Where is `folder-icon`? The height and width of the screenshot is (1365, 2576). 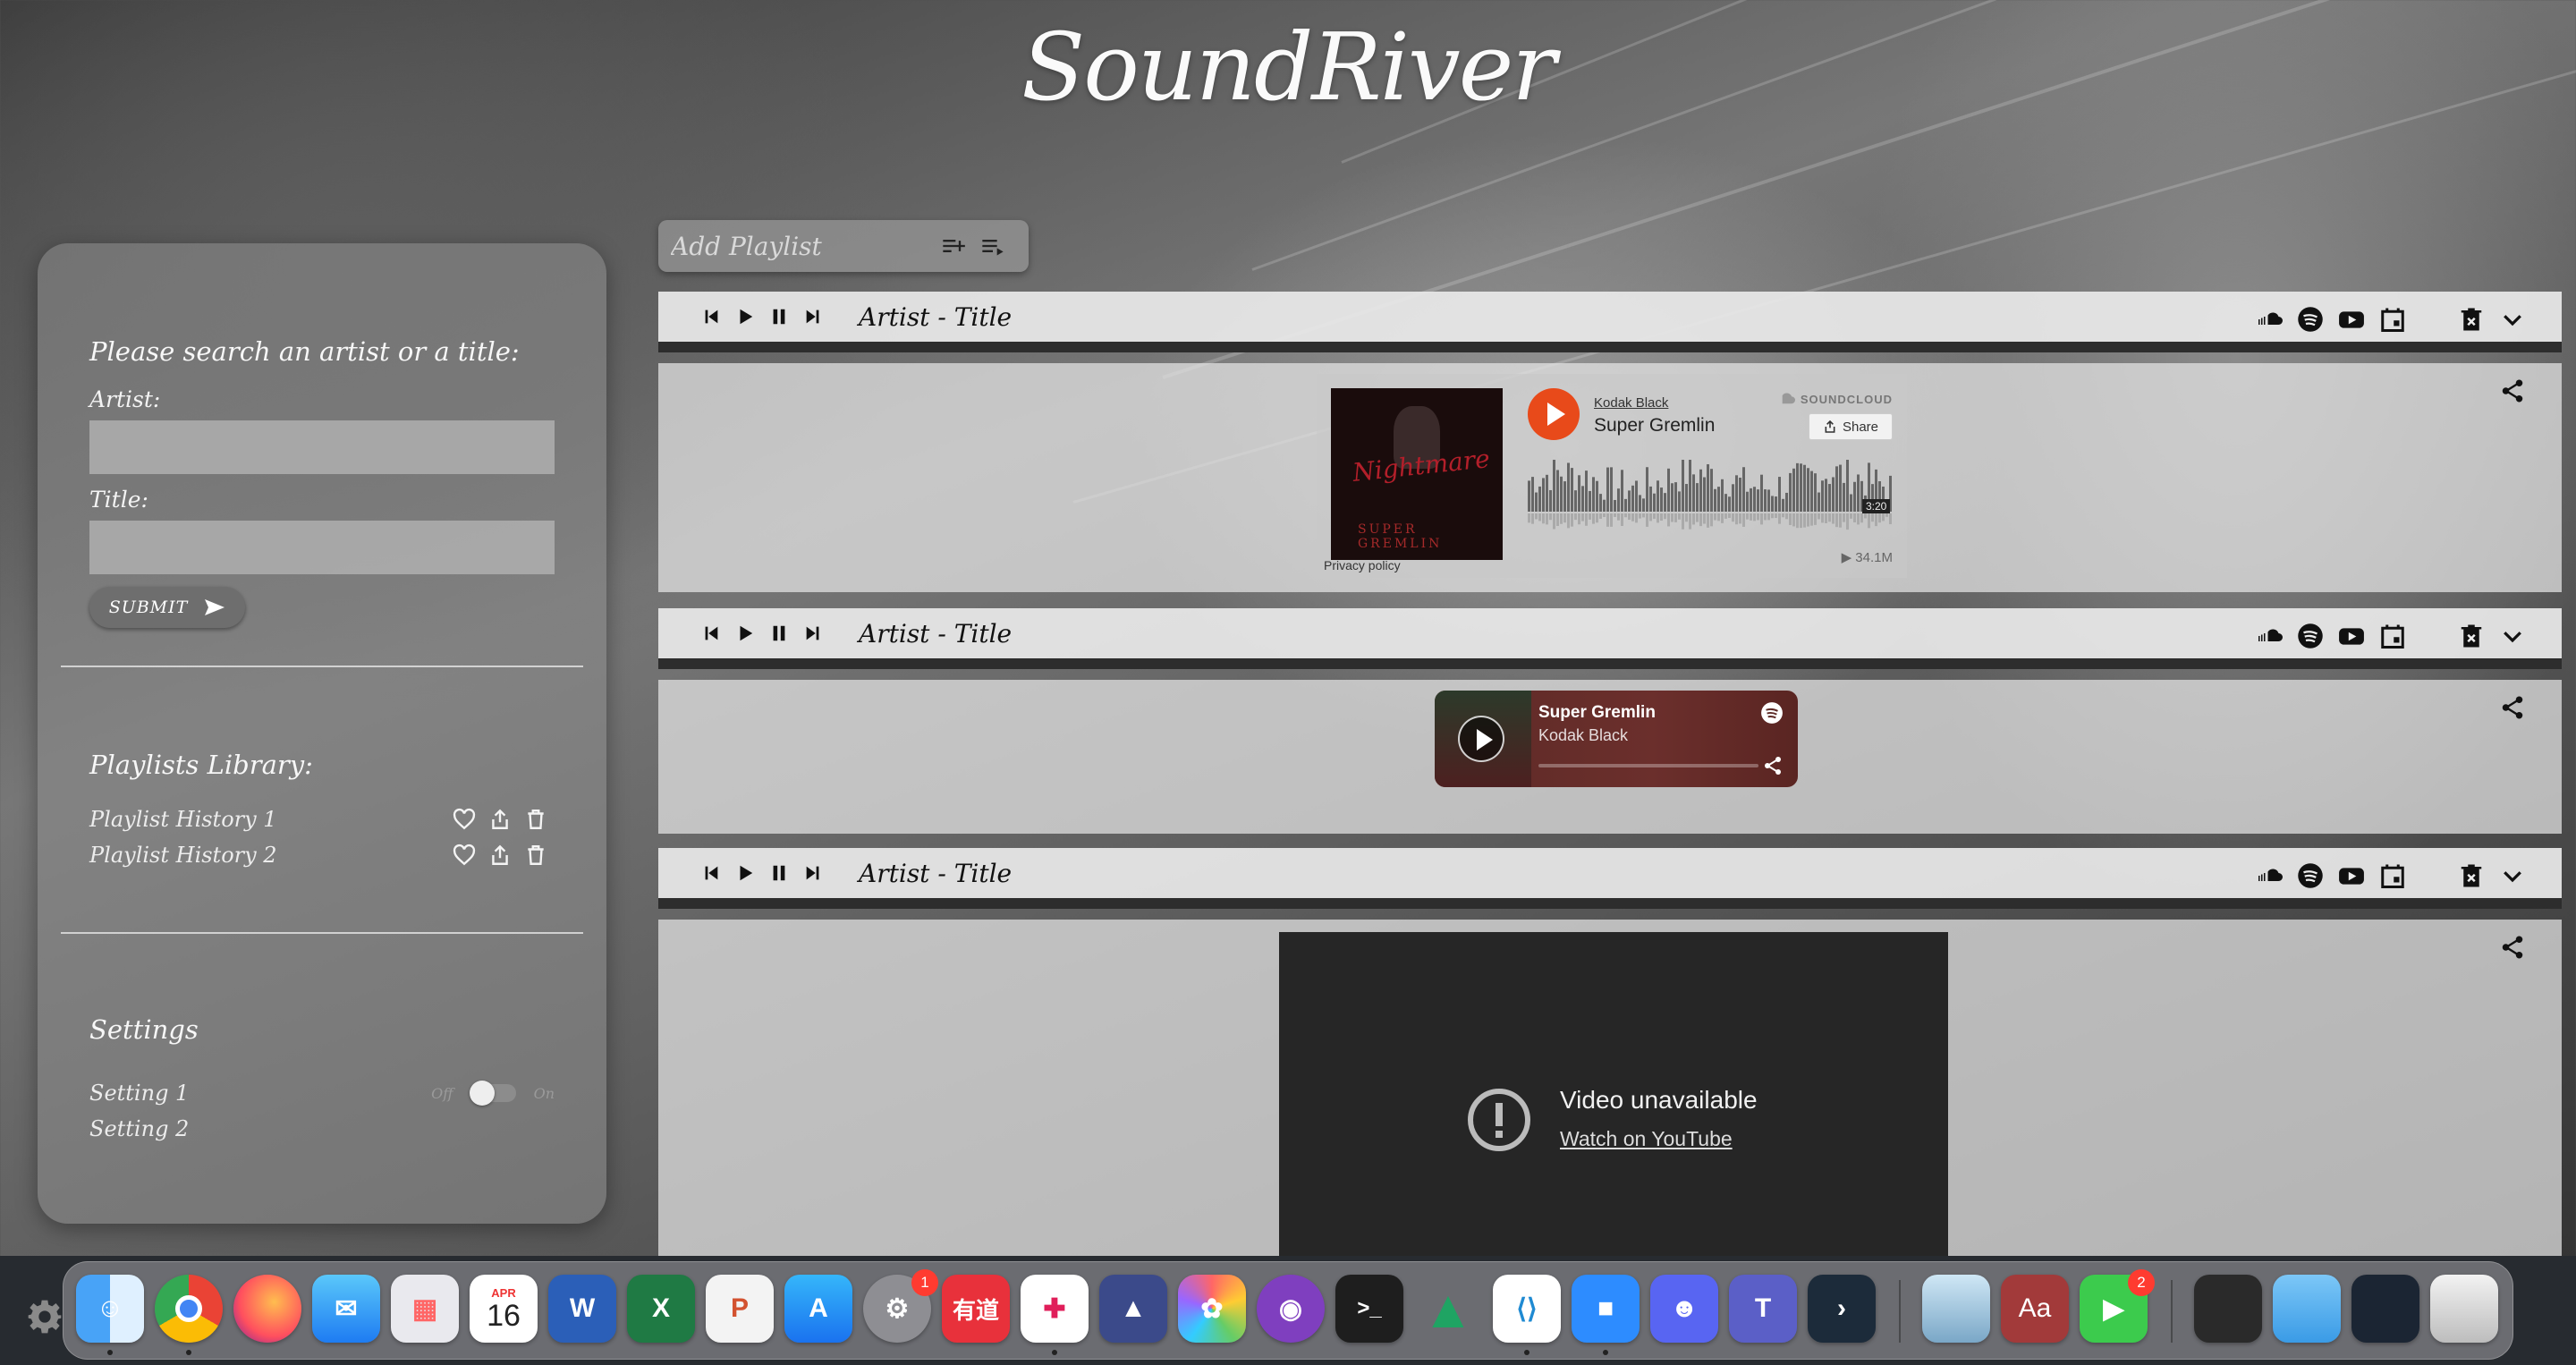 folder-icon is located at coordinates (2307, 1309).